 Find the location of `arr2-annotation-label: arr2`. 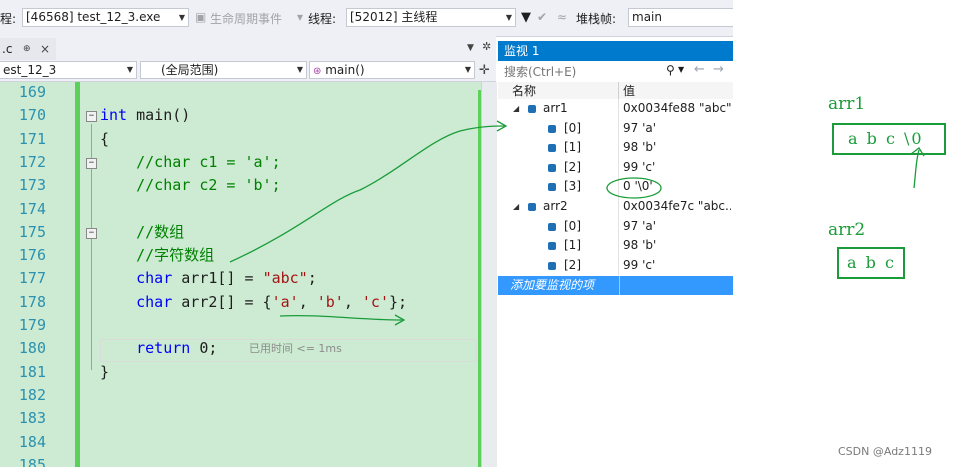

arr2-annotation-label: arr2 is located at coordinates (847, 230).